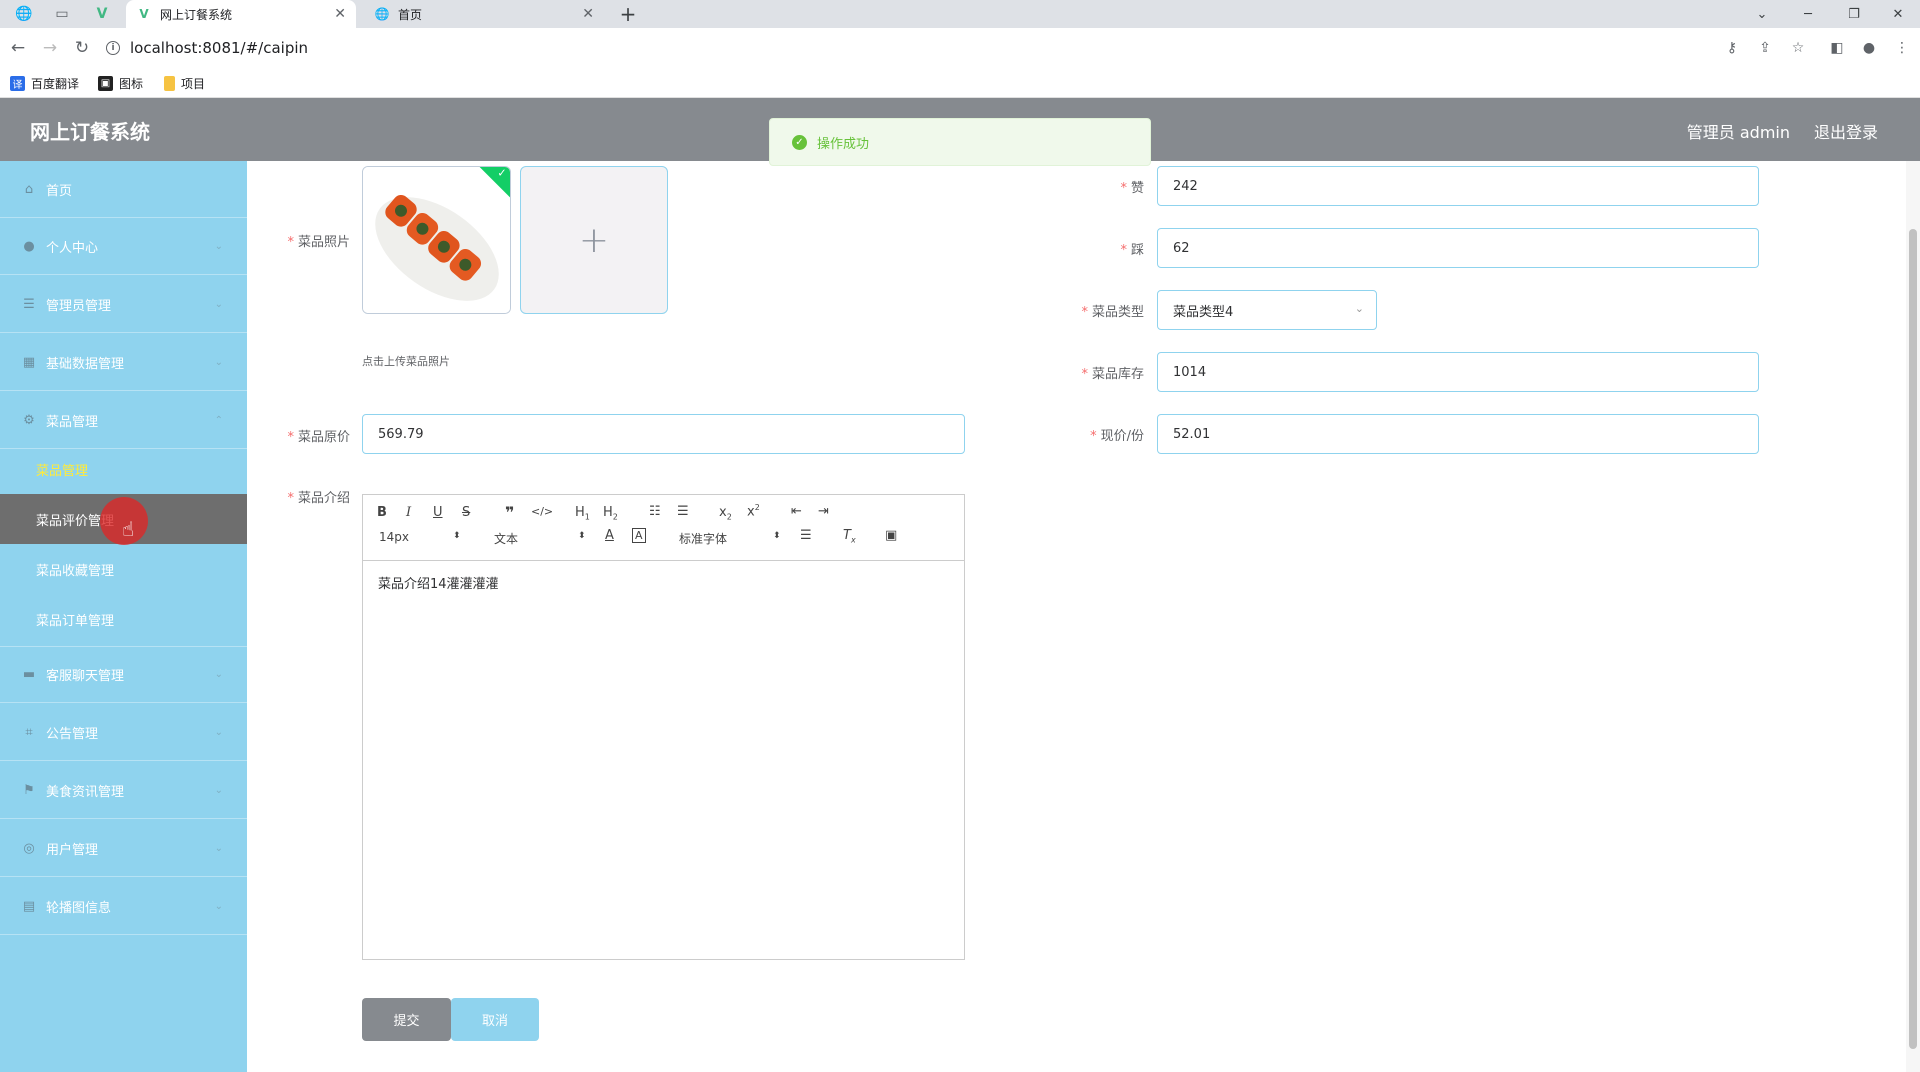 The image size is (1920, 1072). I want to click on sidebar-item-dishes: ⚙ 菜品管理 ⌃, so click(123, 420).